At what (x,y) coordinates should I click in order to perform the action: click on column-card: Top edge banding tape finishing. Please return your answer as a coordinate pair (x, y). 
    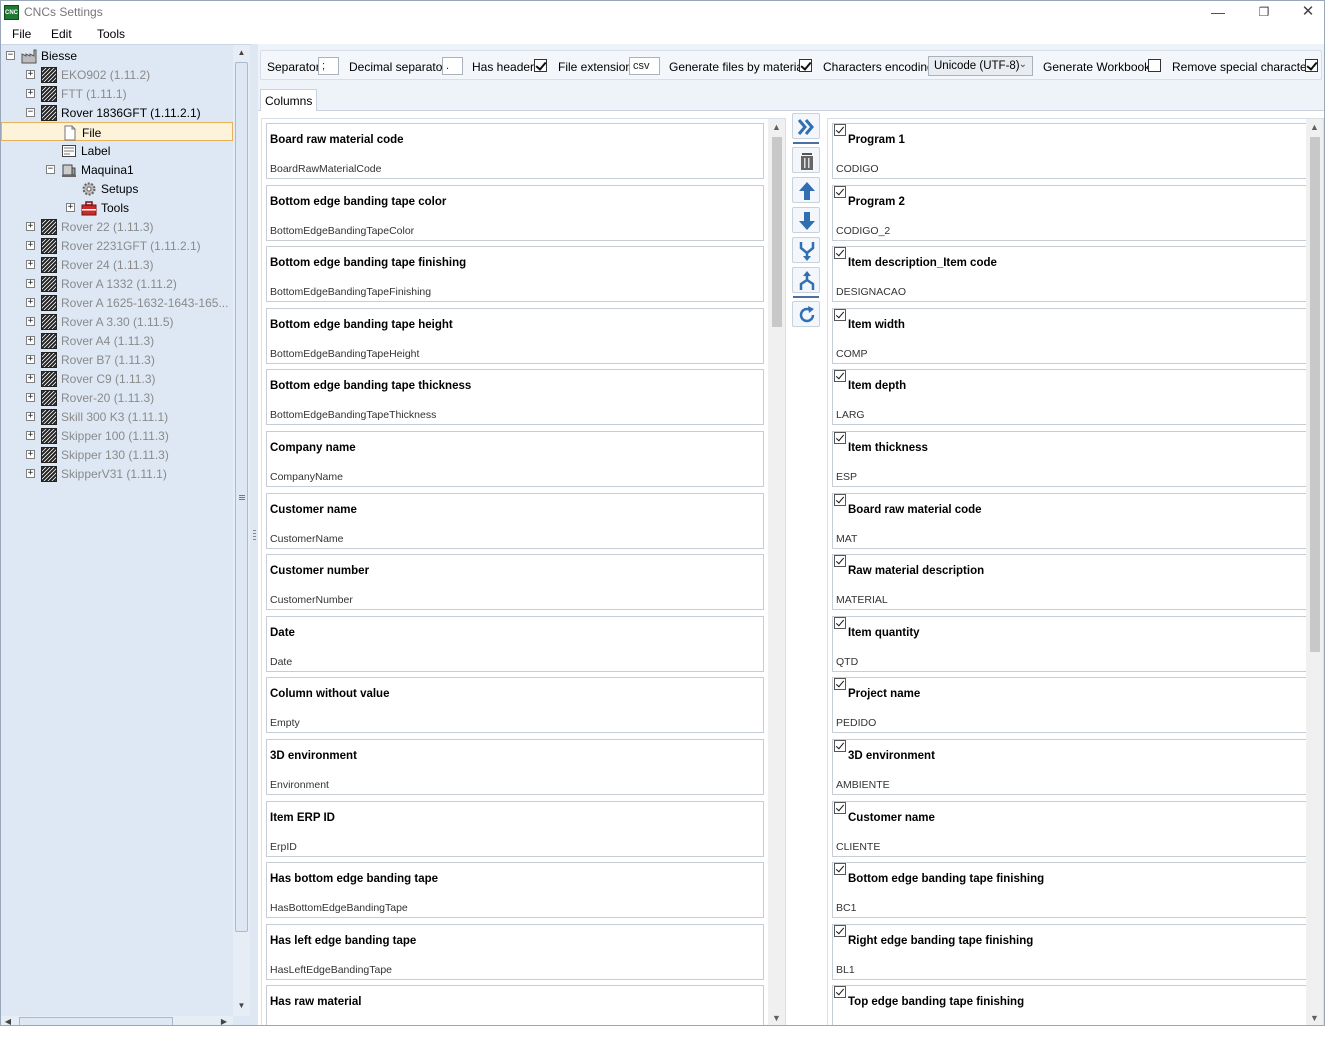
    Looking at the image, I should click on (1069, 1005).